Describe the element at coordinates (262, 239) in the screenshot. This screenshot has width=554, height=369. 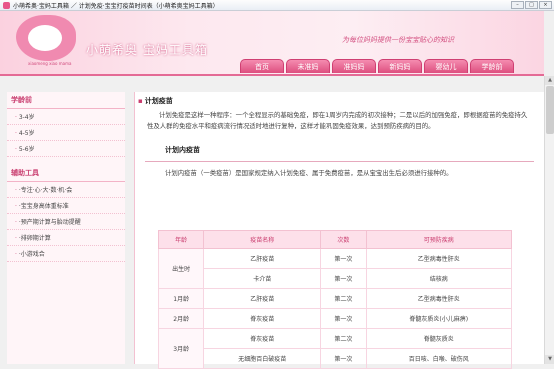
I see `table-header: 疫苗名称` at that location.